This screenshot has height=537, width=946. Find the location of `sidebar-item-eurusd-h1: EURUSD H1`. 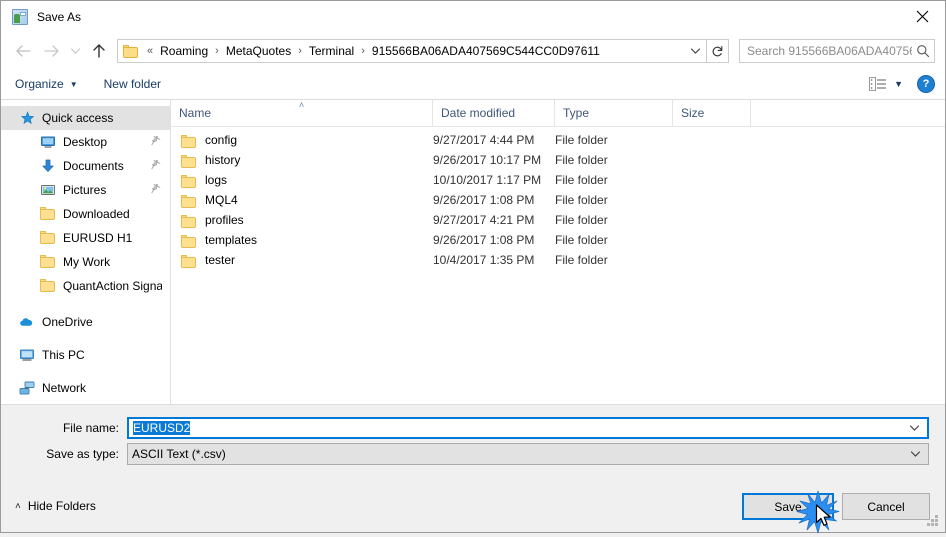

sidebar-item-eurusd-h1: EURUSD H1 is located at coordinates (85, 238).